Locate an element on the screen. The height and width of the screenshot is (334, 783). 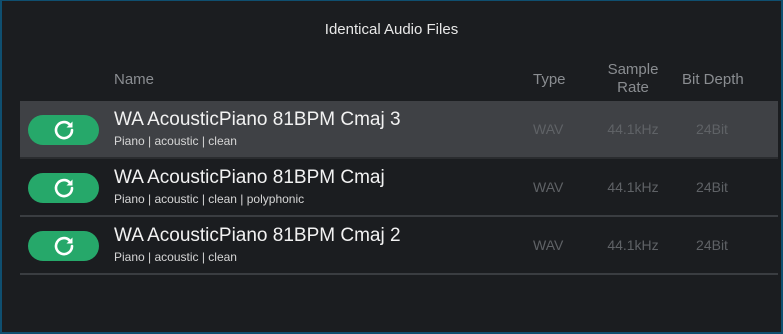
table-header: Name Type Sample Rate Bit Depth is located at coordinates (391, 80).